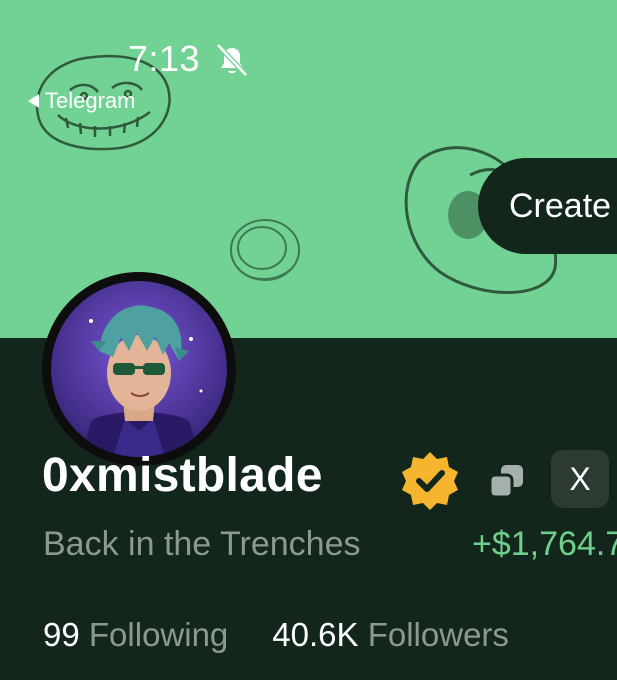  I want to click on x-logo-icon: X, so click(580, 479).